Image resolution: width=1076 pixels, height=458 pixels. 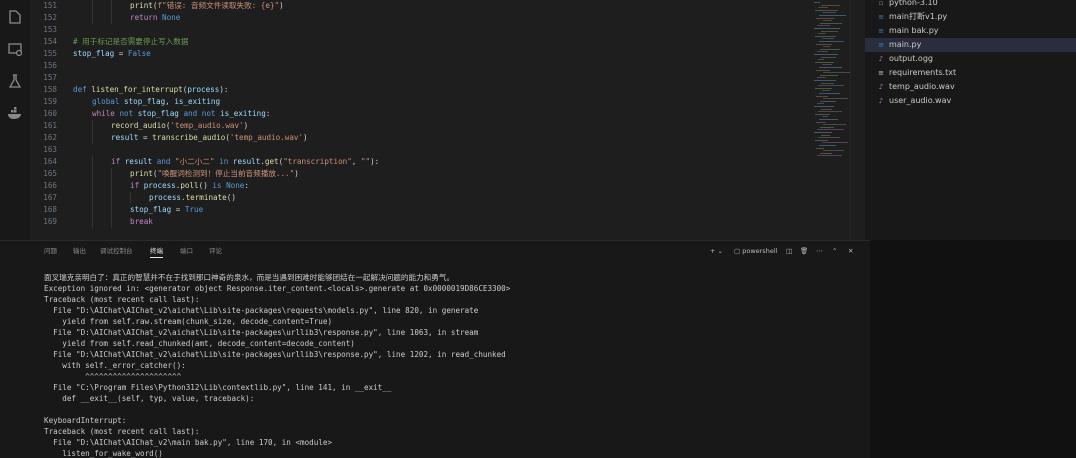 I want to click on code-line: 152 return None, so click(x=420, y=18).